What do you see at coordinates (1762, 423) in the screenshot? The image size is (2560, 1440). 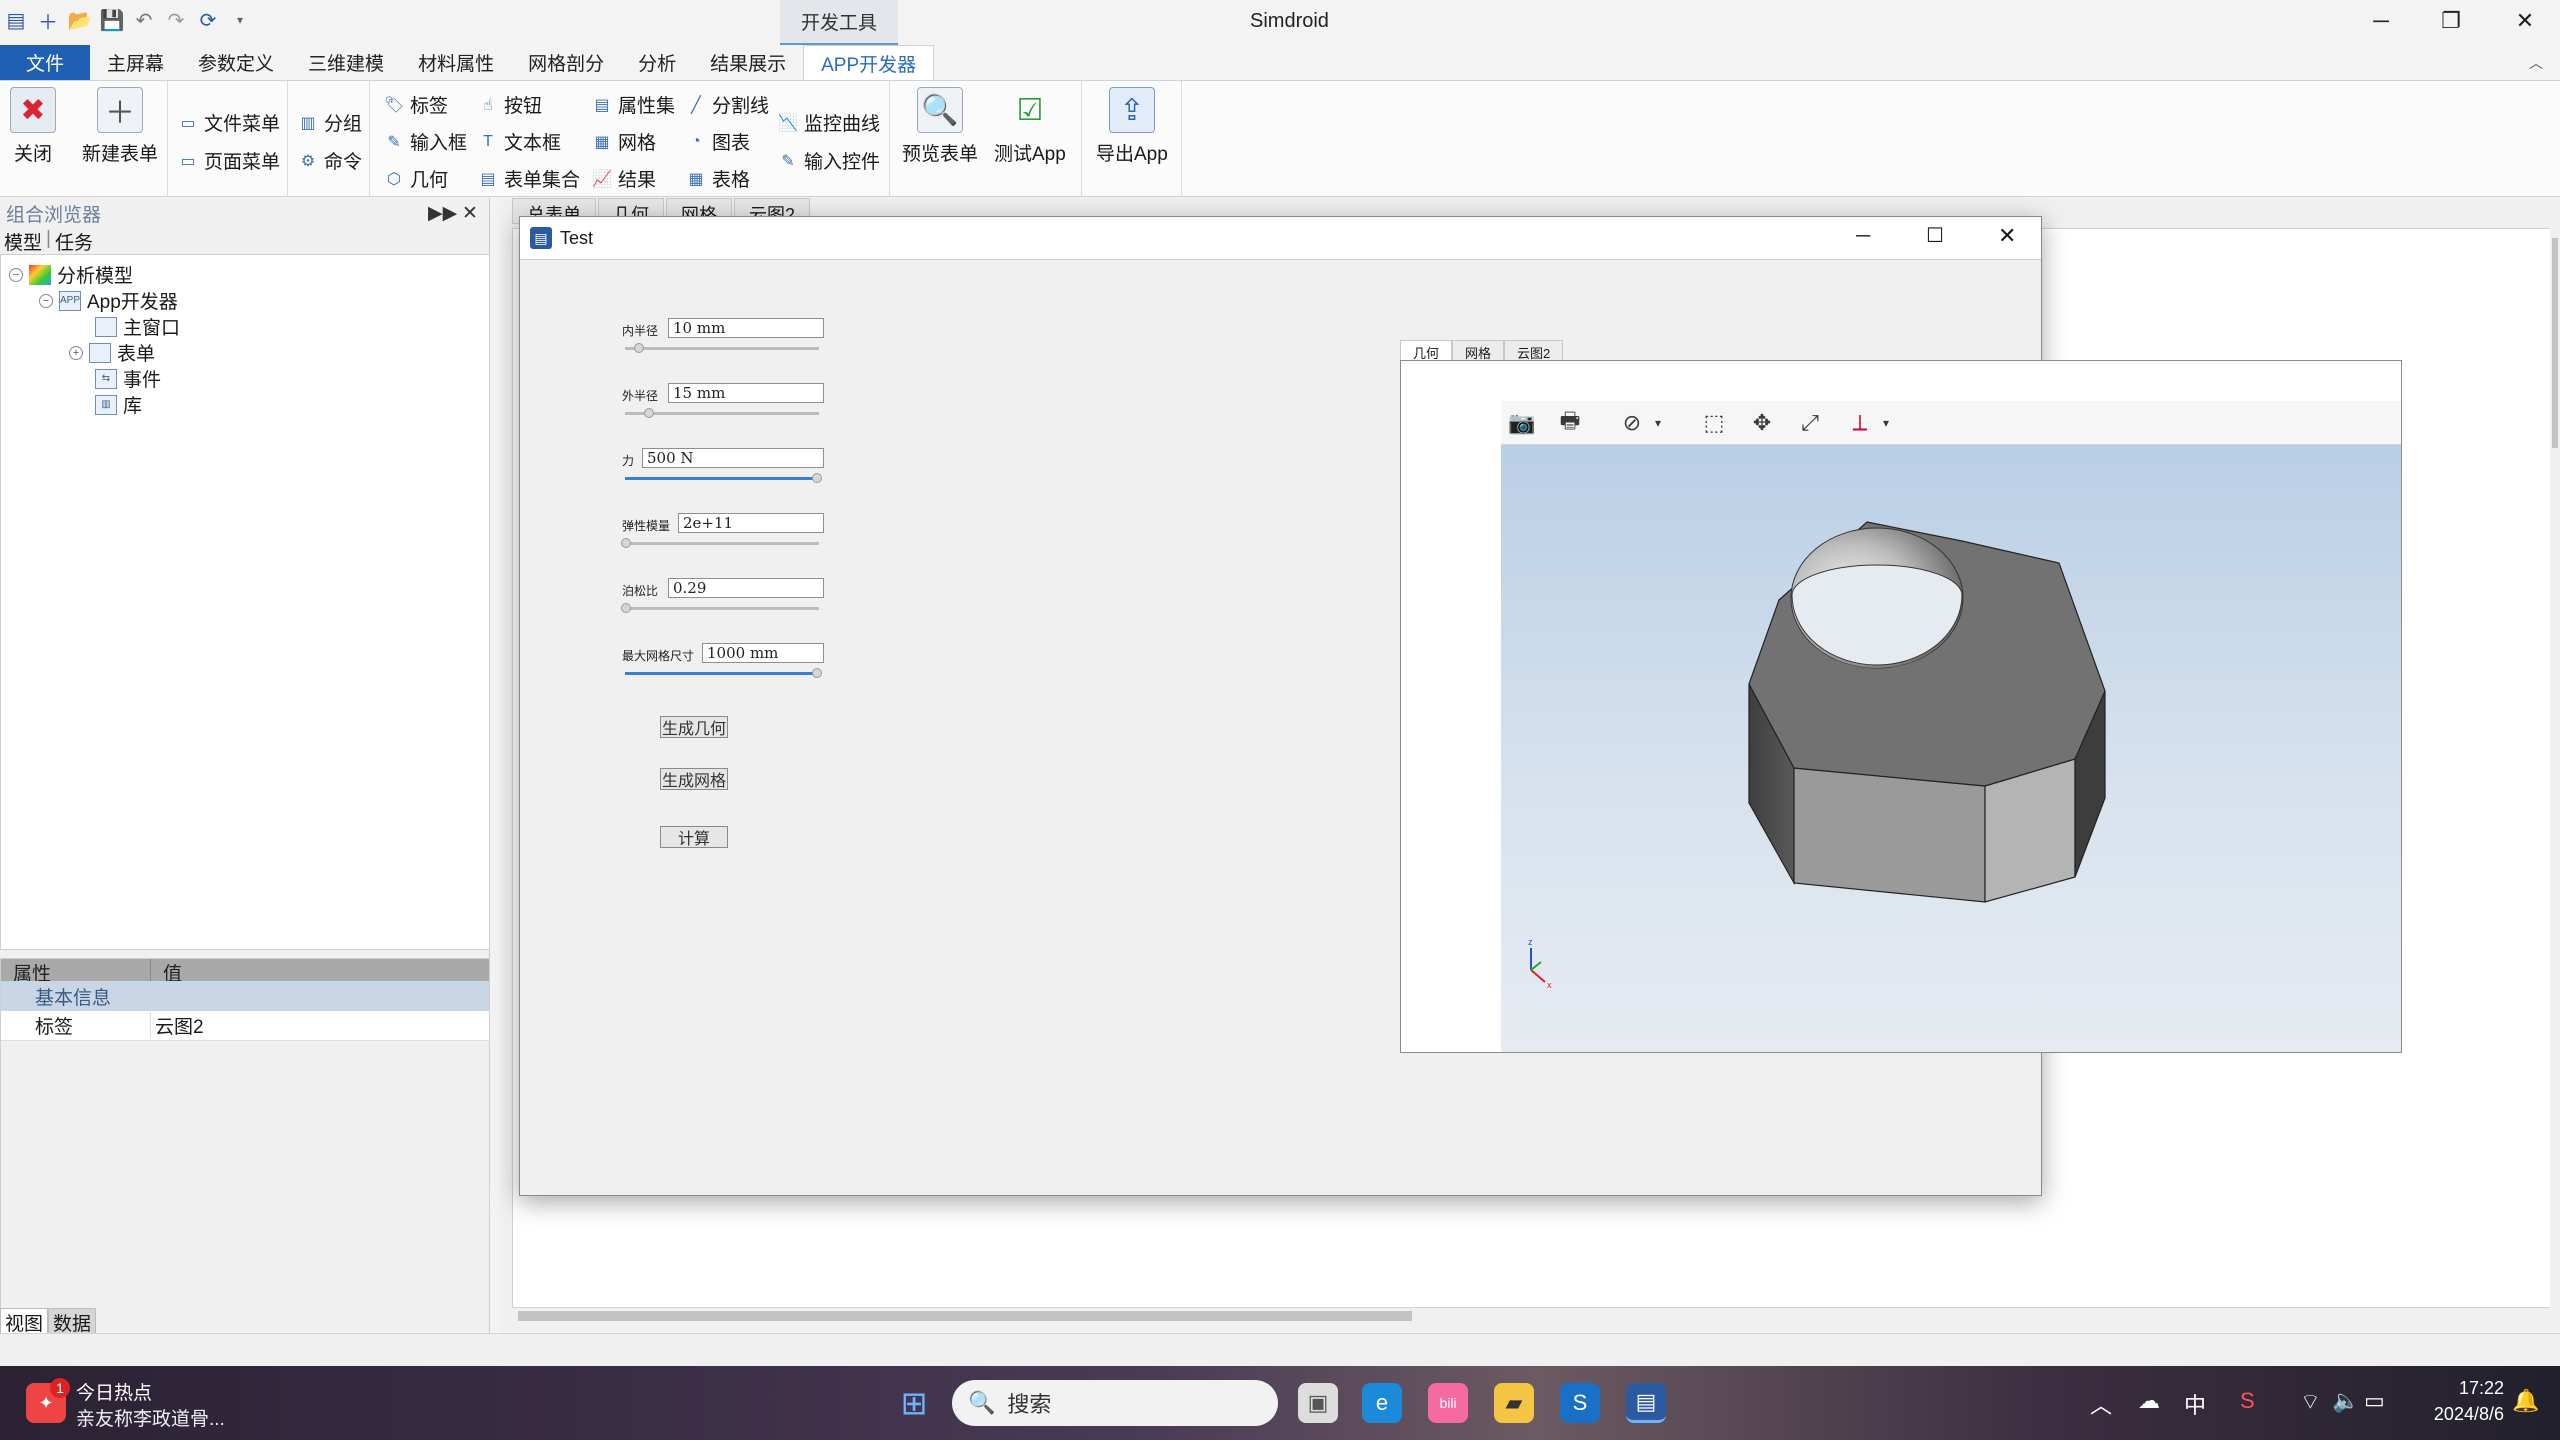 I see `pan-icon: ✥` at bounding box center [1762, 423].